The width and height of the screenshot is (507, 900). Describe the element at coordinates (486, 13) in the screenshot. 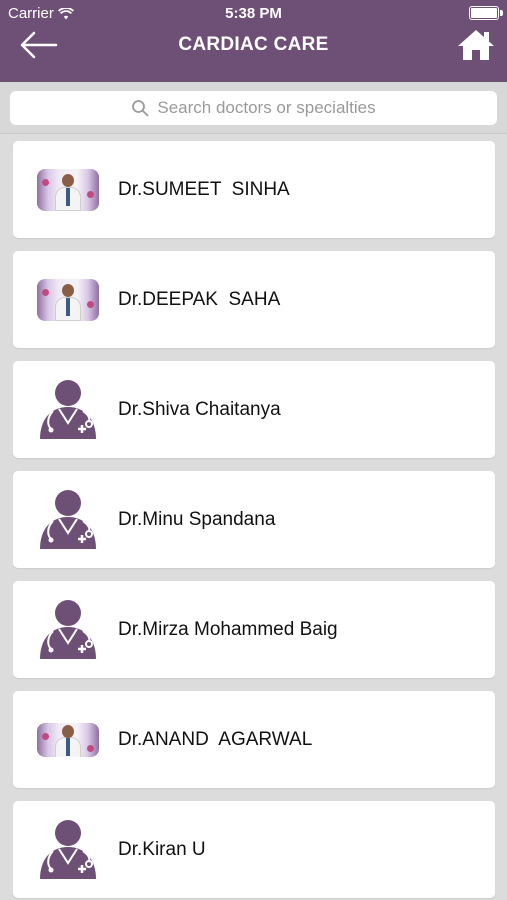

I see `battery-icon` at that location.